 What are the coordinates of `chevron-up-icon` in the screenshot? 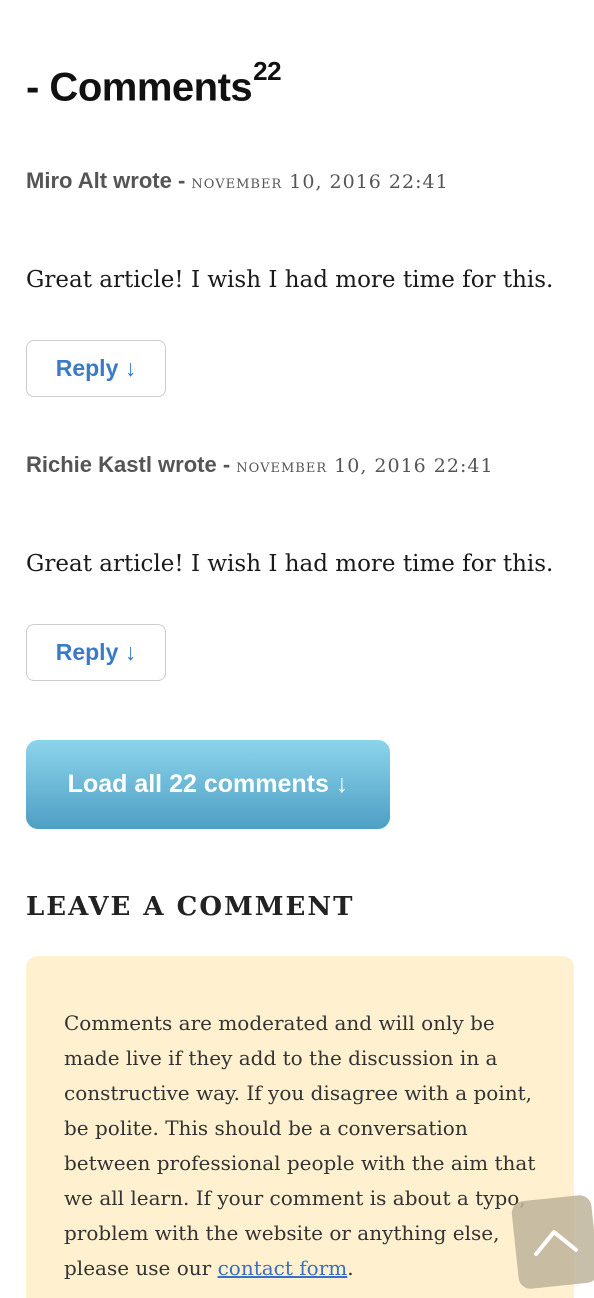 It's located at (556, 1243).